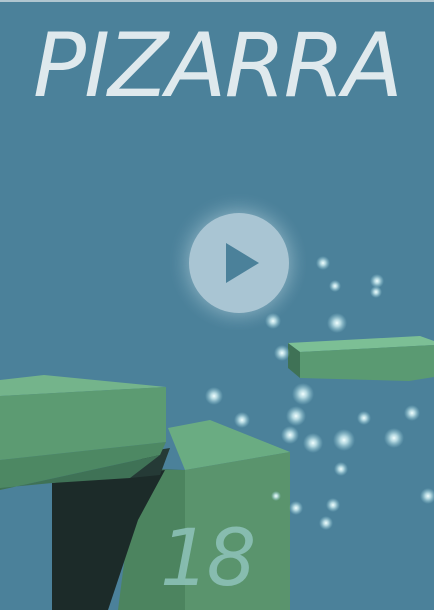 This screenshot has height=610, width=434. I want to click on play-icon, so click(242, 263).